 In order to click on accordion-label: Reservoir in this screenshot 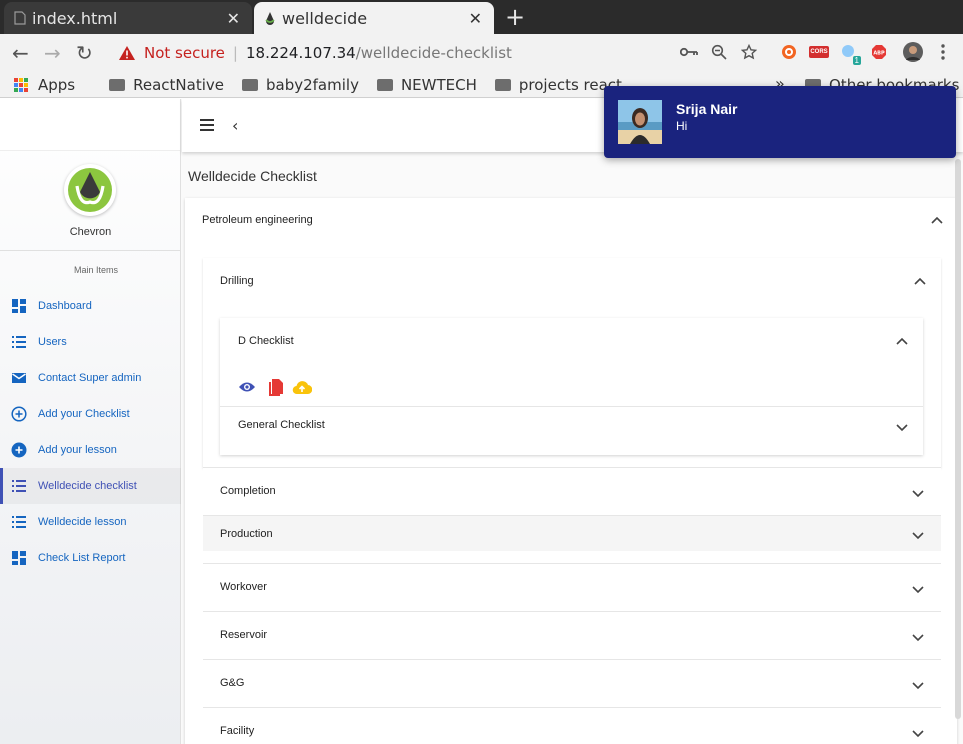, I will do `click(244, 635)`.